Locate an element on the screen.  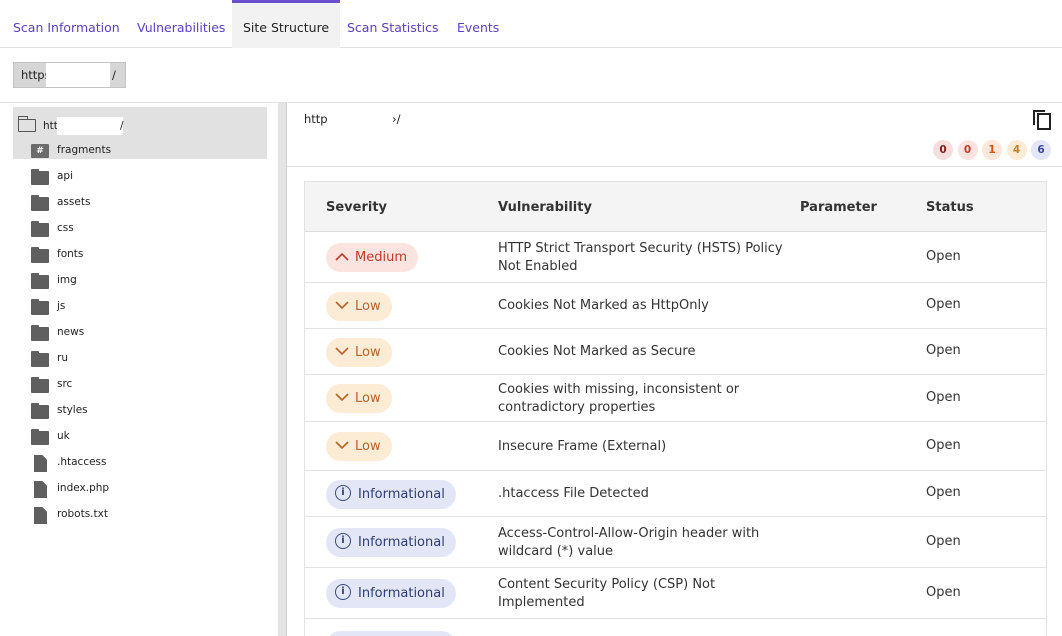
severity-count-badge: 6 is located at coordinates (1041, 150).